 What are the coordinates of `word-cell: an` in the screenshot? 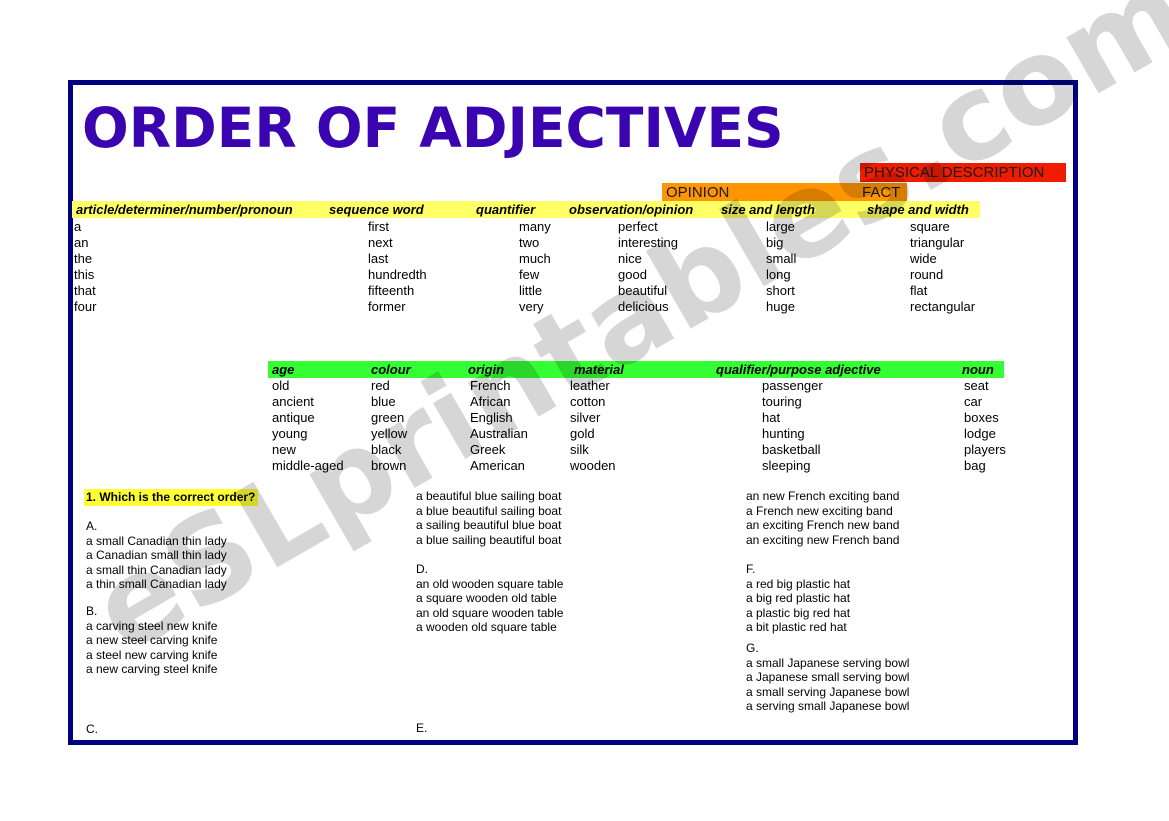 It's located at (81, 242).